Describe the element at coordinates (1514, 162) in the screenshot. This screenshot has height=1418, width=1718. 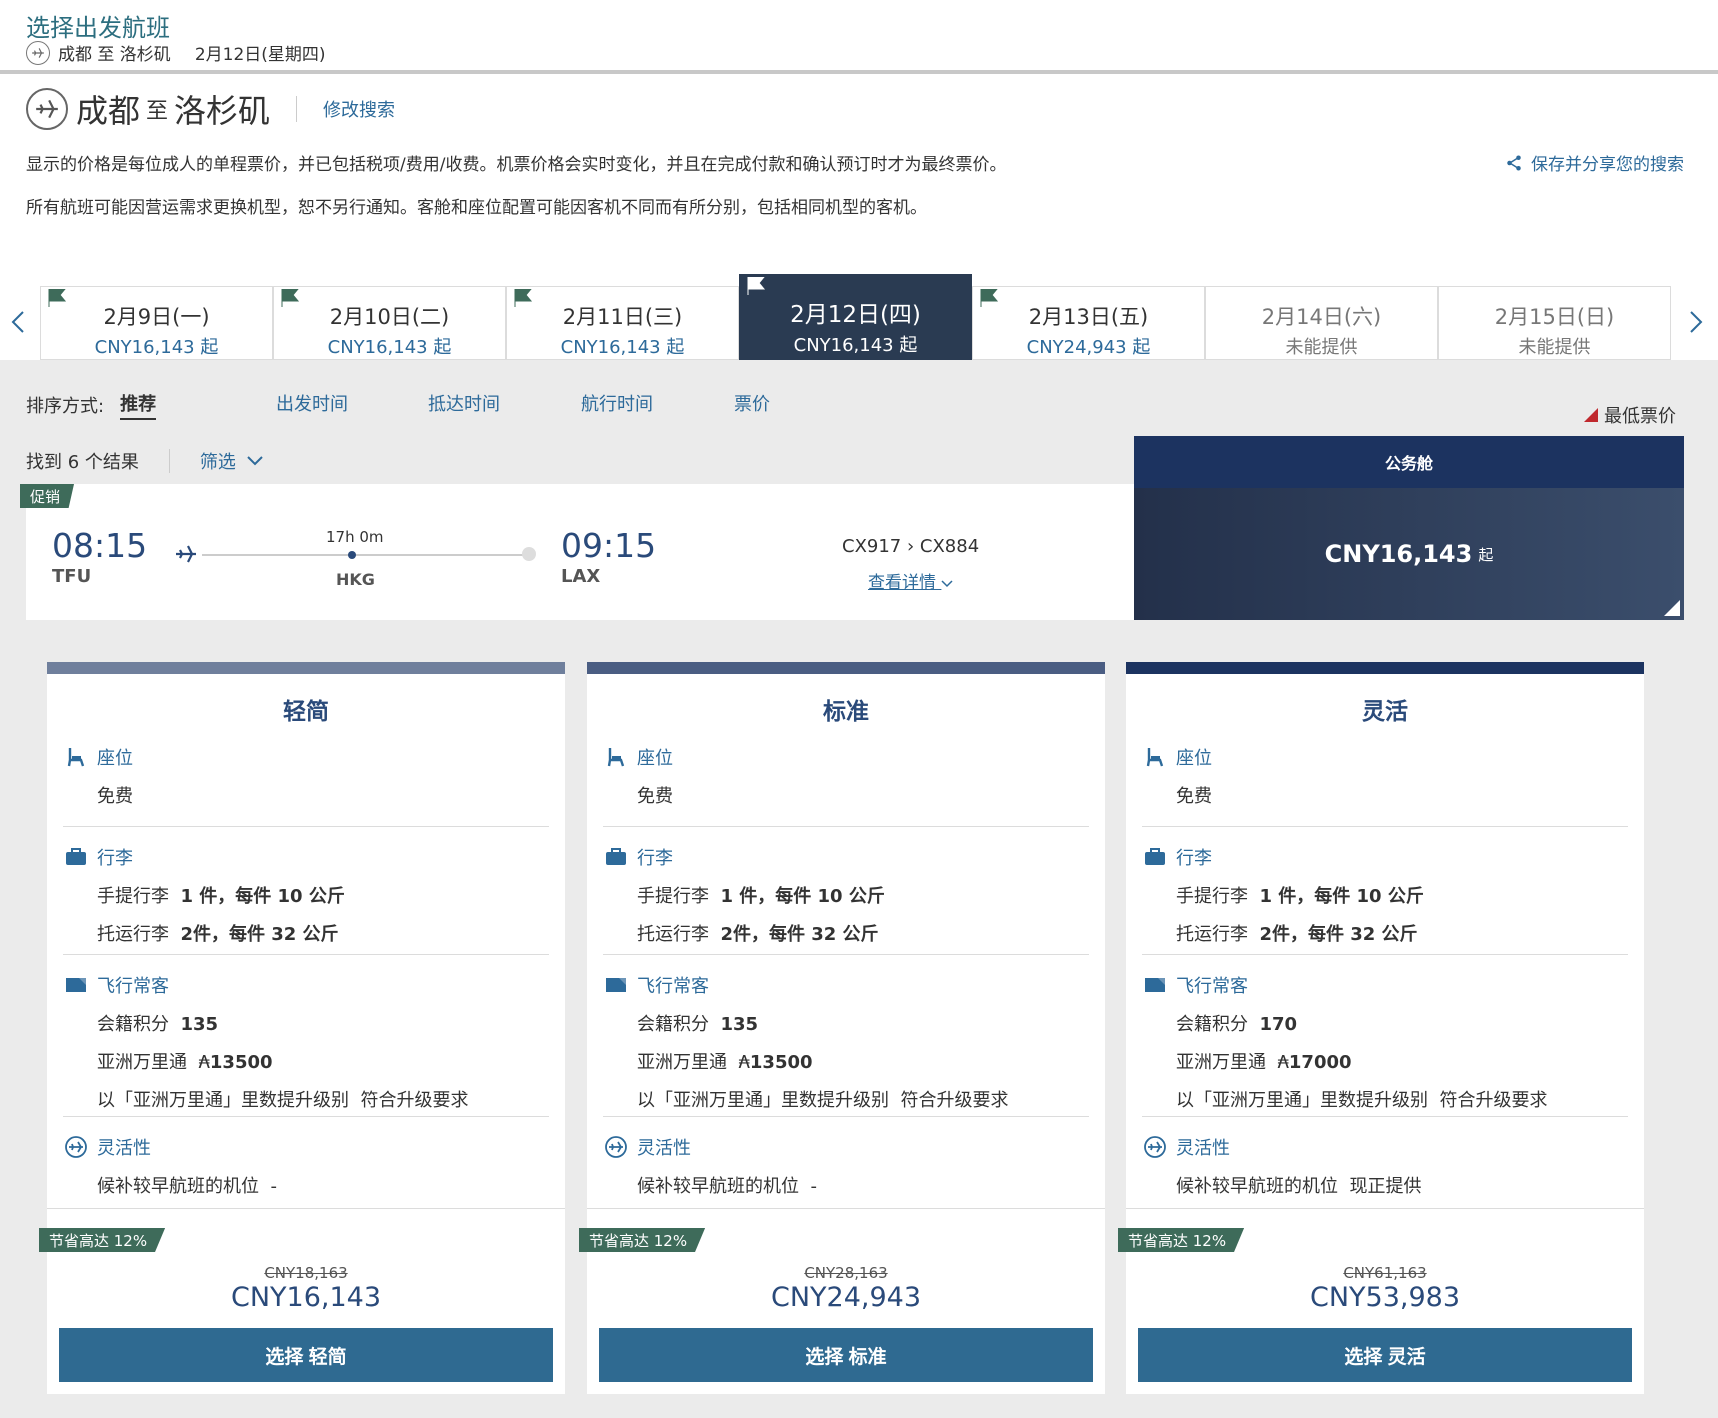
I see `share-icon` at that location.